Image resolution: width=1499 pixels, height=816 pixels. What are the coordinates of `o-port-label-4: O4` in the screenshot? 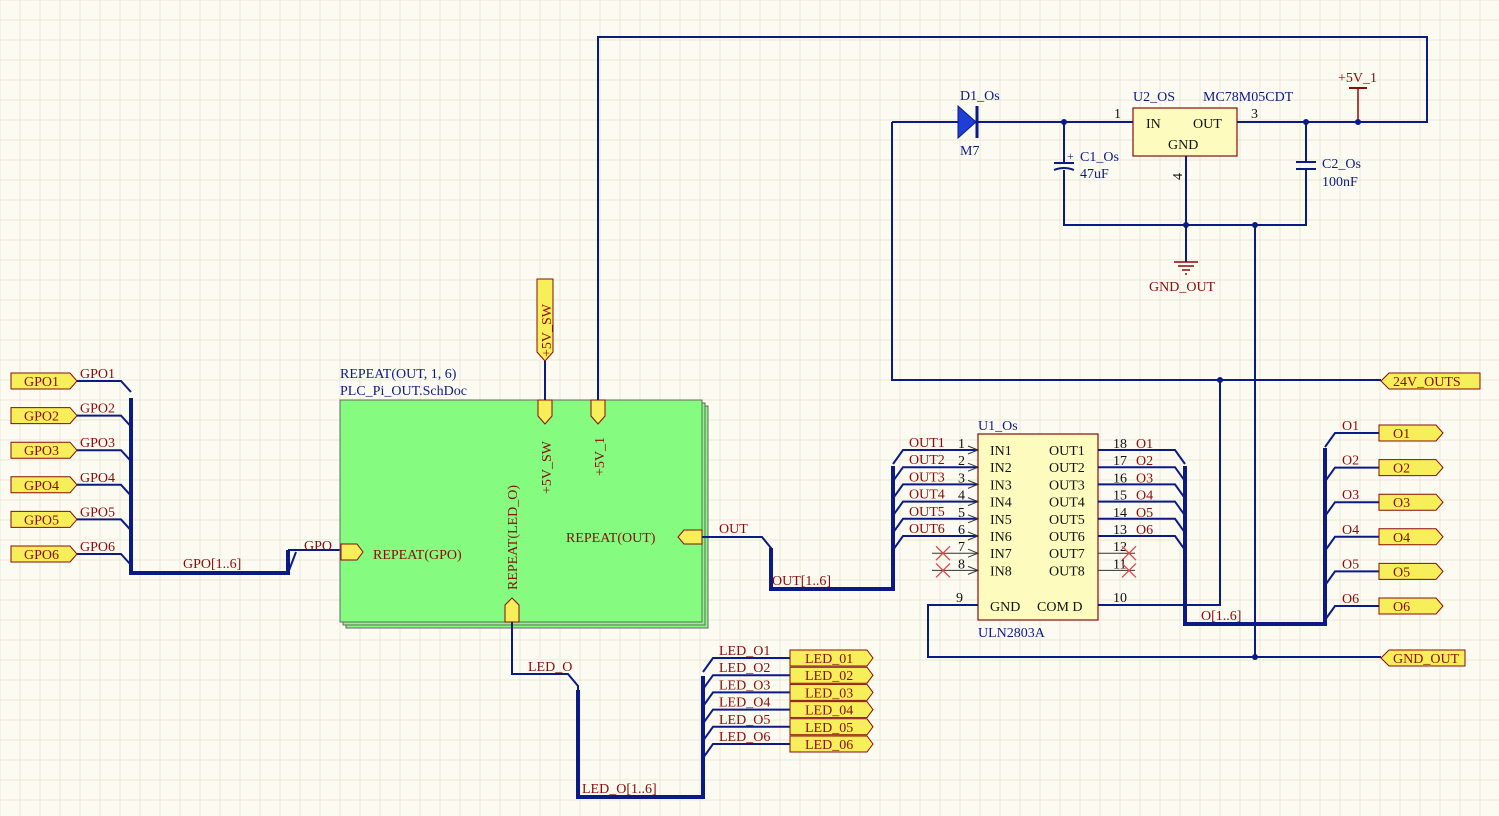 It's located at (1401, 538).